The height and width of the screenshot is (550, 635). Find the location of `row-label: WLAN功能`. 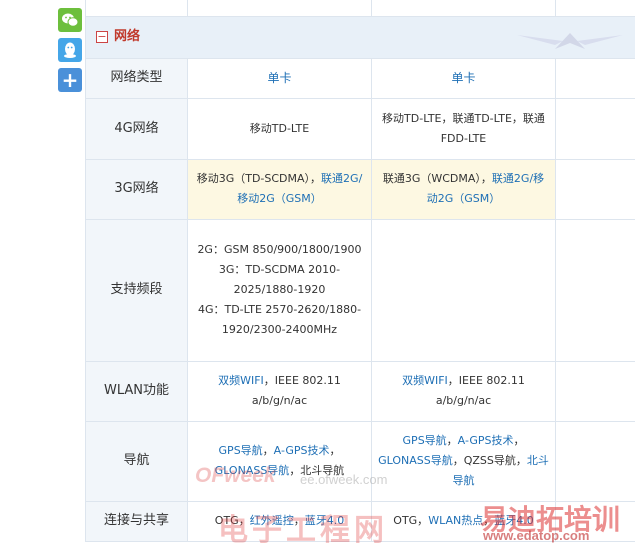

row-label: WLAN功能 is located at coordinates (136, 391).